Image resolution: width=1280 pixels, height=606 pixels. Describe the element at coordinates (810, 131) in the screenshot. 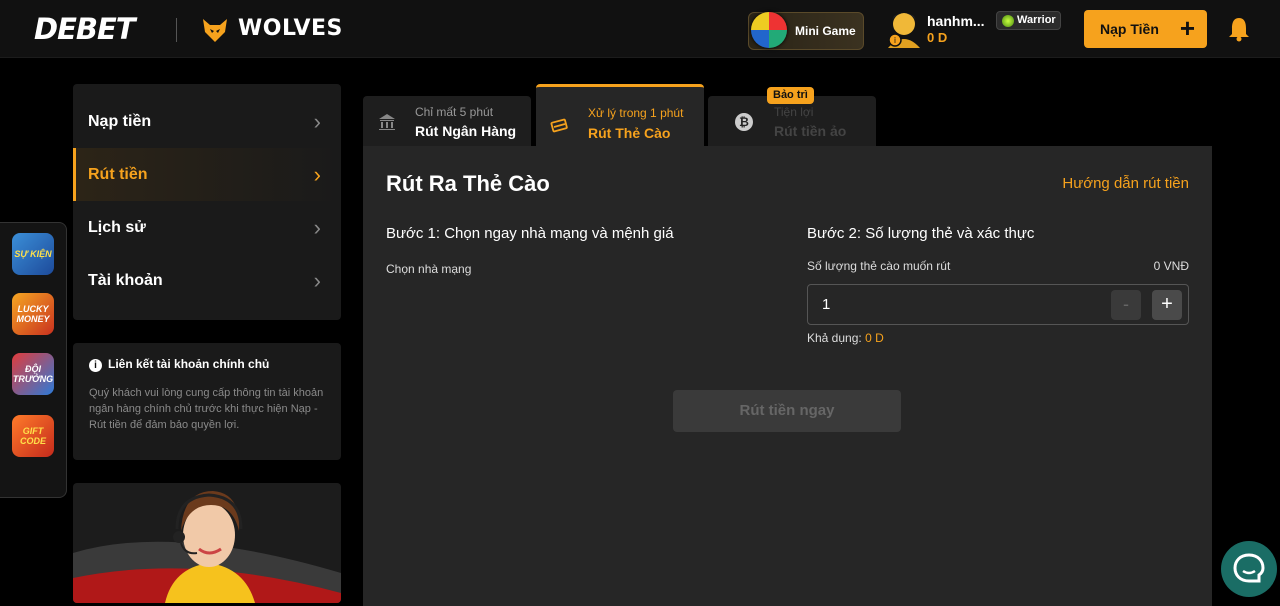

I see `tab-title: Rút tiền ảo` at that location.